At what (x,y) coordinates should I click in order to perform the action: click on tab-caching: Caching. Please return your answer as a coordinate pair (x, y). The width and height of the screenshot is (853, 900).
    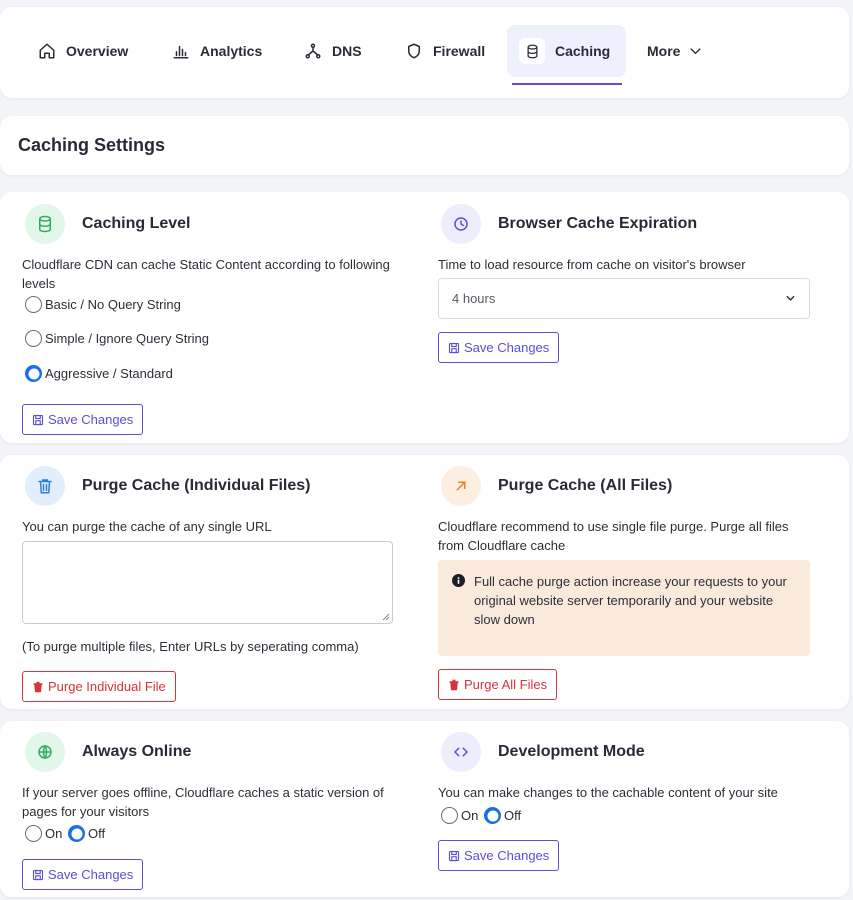
    Looking at the image, I should click on (566, 51).